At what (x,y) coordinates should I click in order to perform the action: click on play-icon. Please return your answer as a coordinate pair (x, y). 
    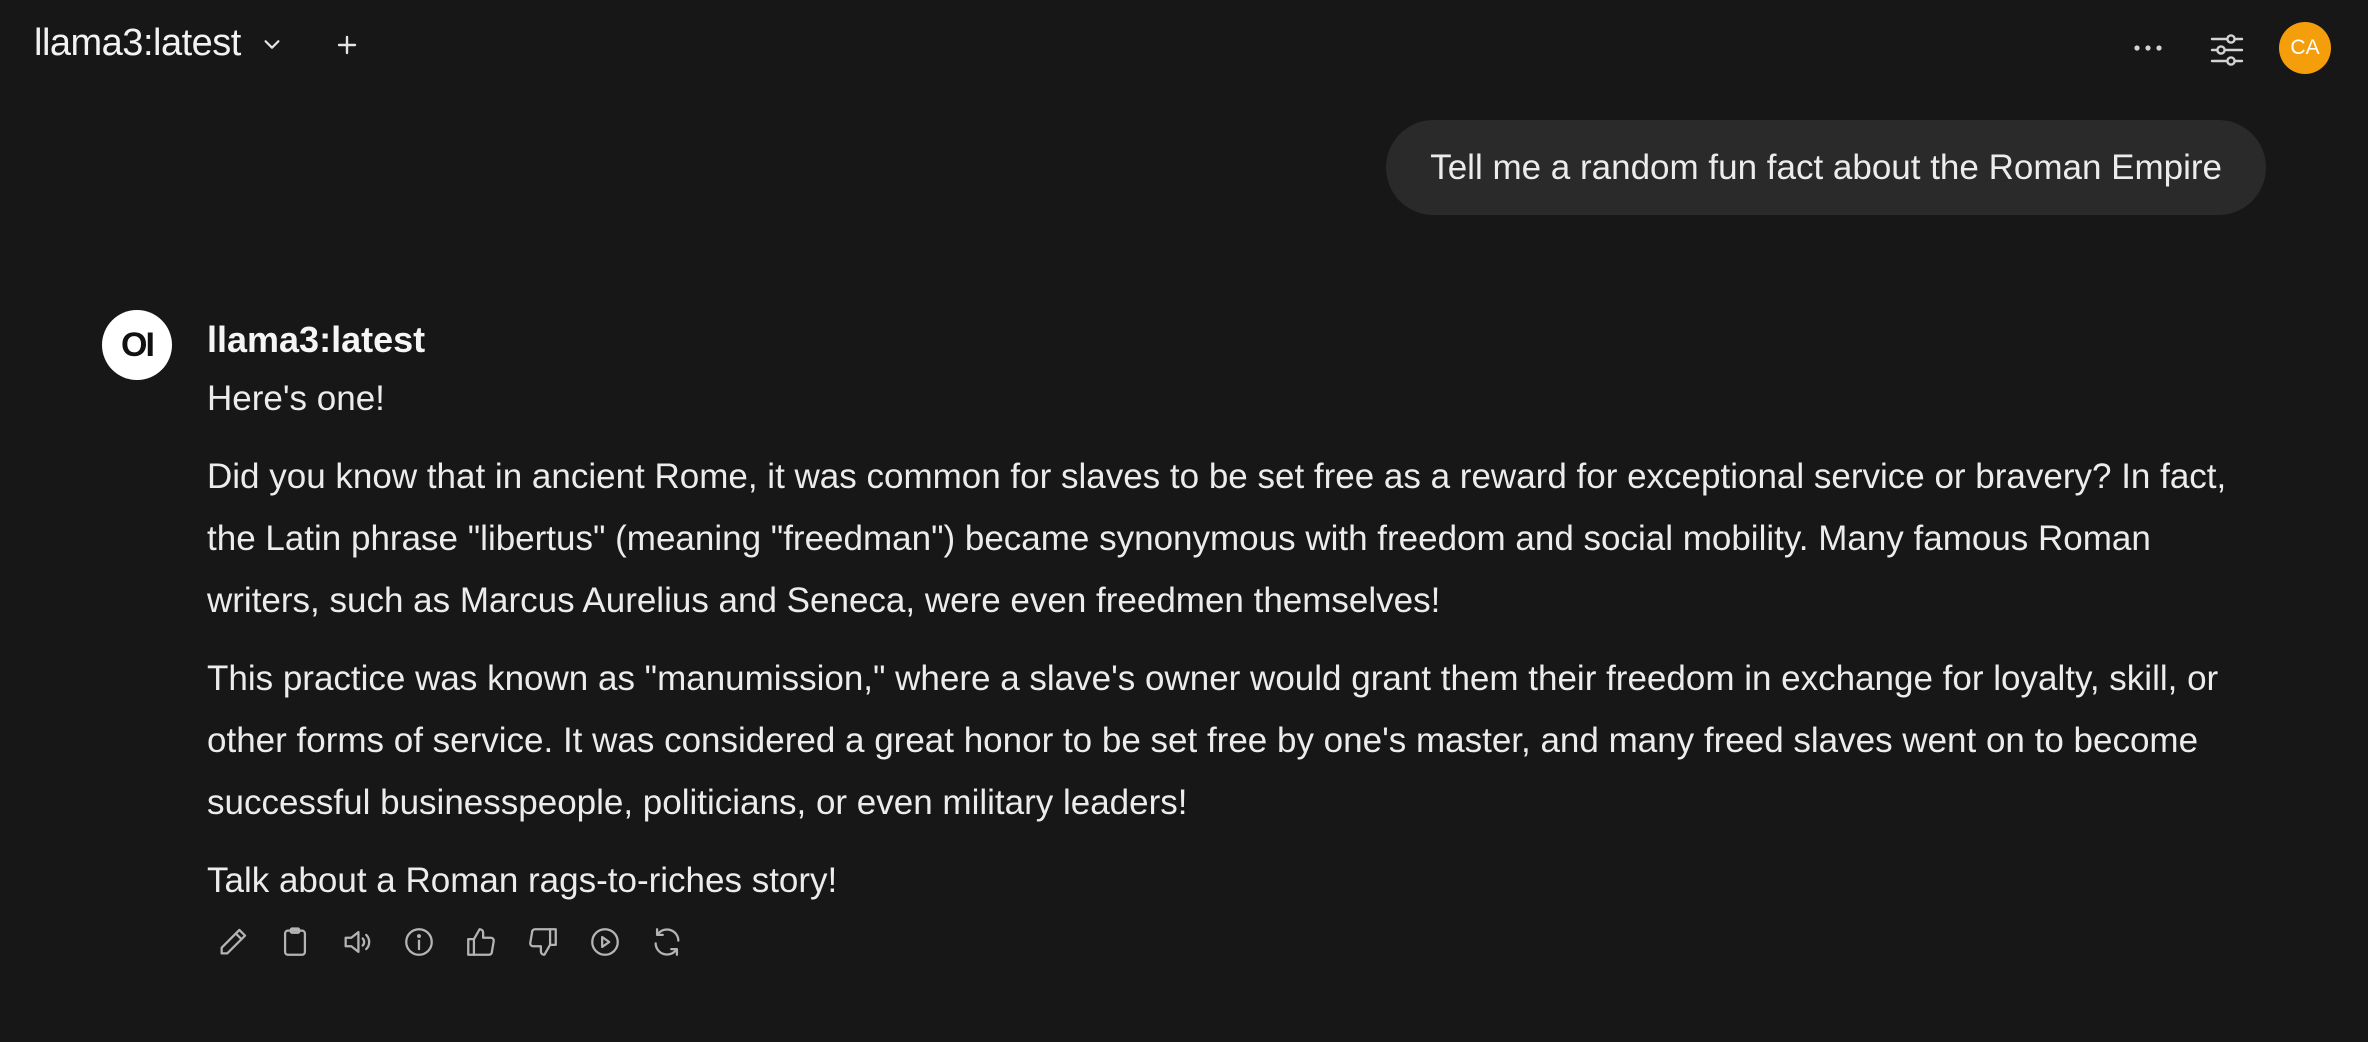
    Looking at the image, I should click on (605, 942).